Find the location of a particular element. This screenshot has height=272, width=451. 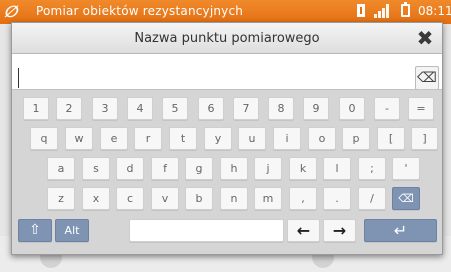

shift-key: ⇧ is located at coordinates (35, 230).